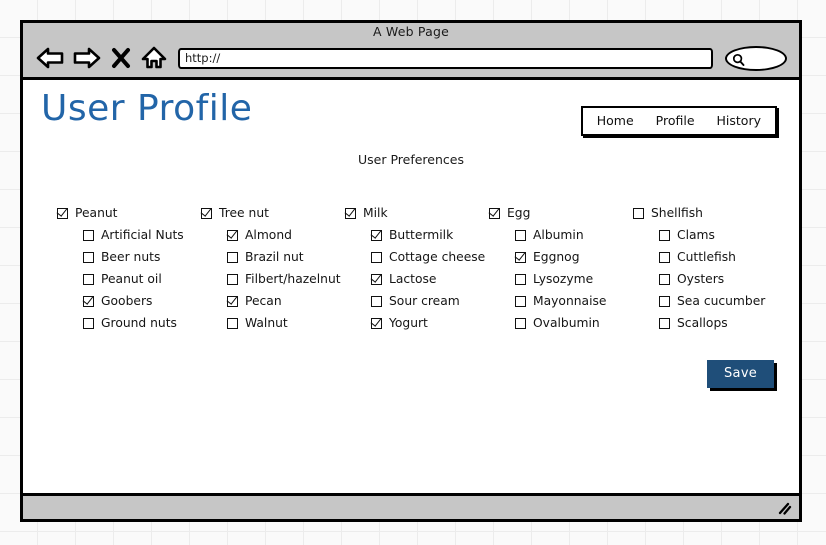  I want to click on preference-item-checkbox: Ovalbumin, so click(561, 323).